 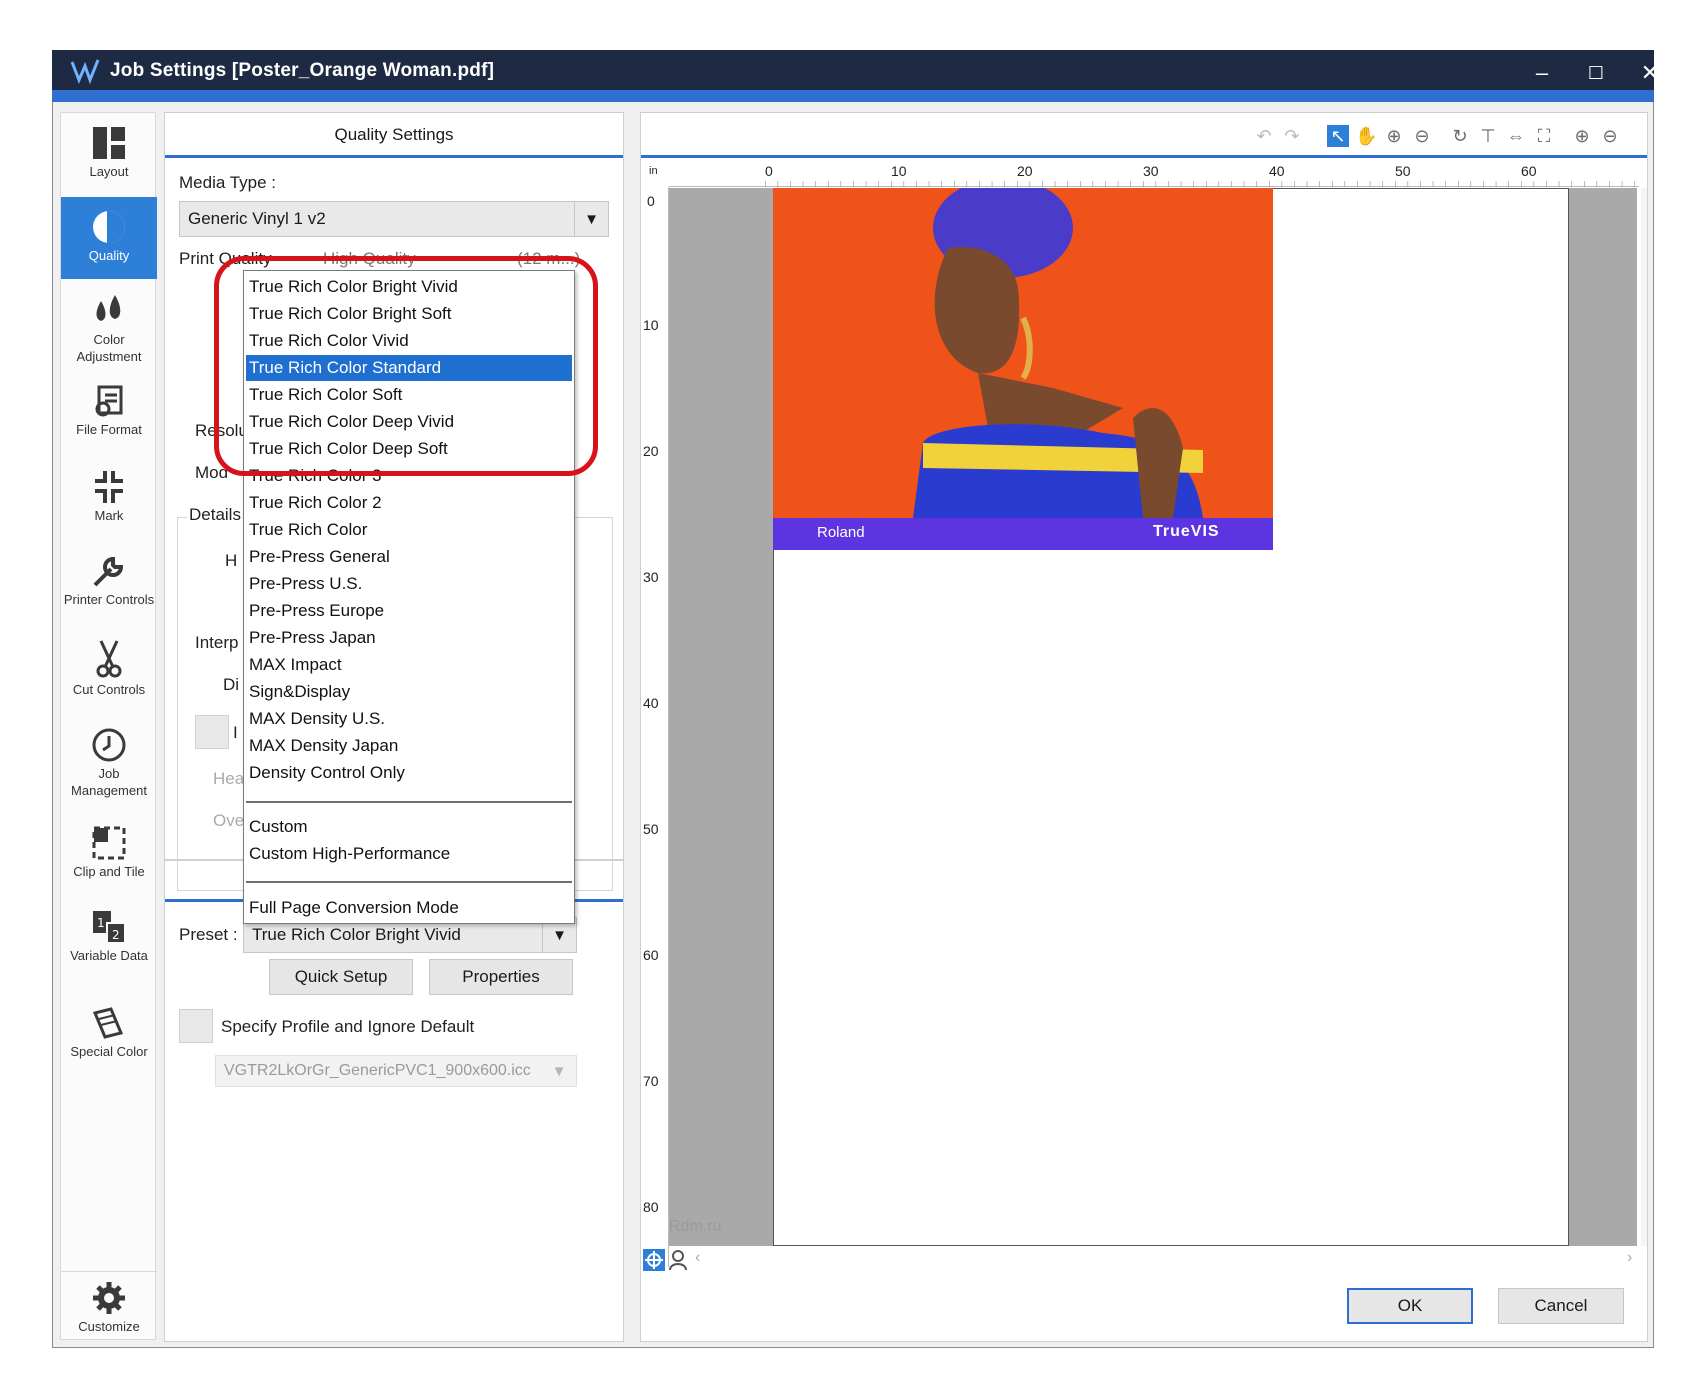 I want to click on sidebar-item-color-adjustment: Color Adjustment, so click(x=109, y=327).